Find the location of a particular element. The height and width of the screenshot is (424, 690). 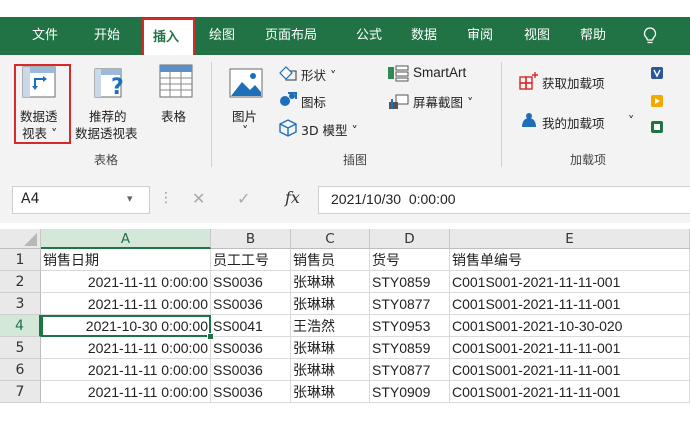

cell-d4: STY0953 is located at coordinates (410, 326).